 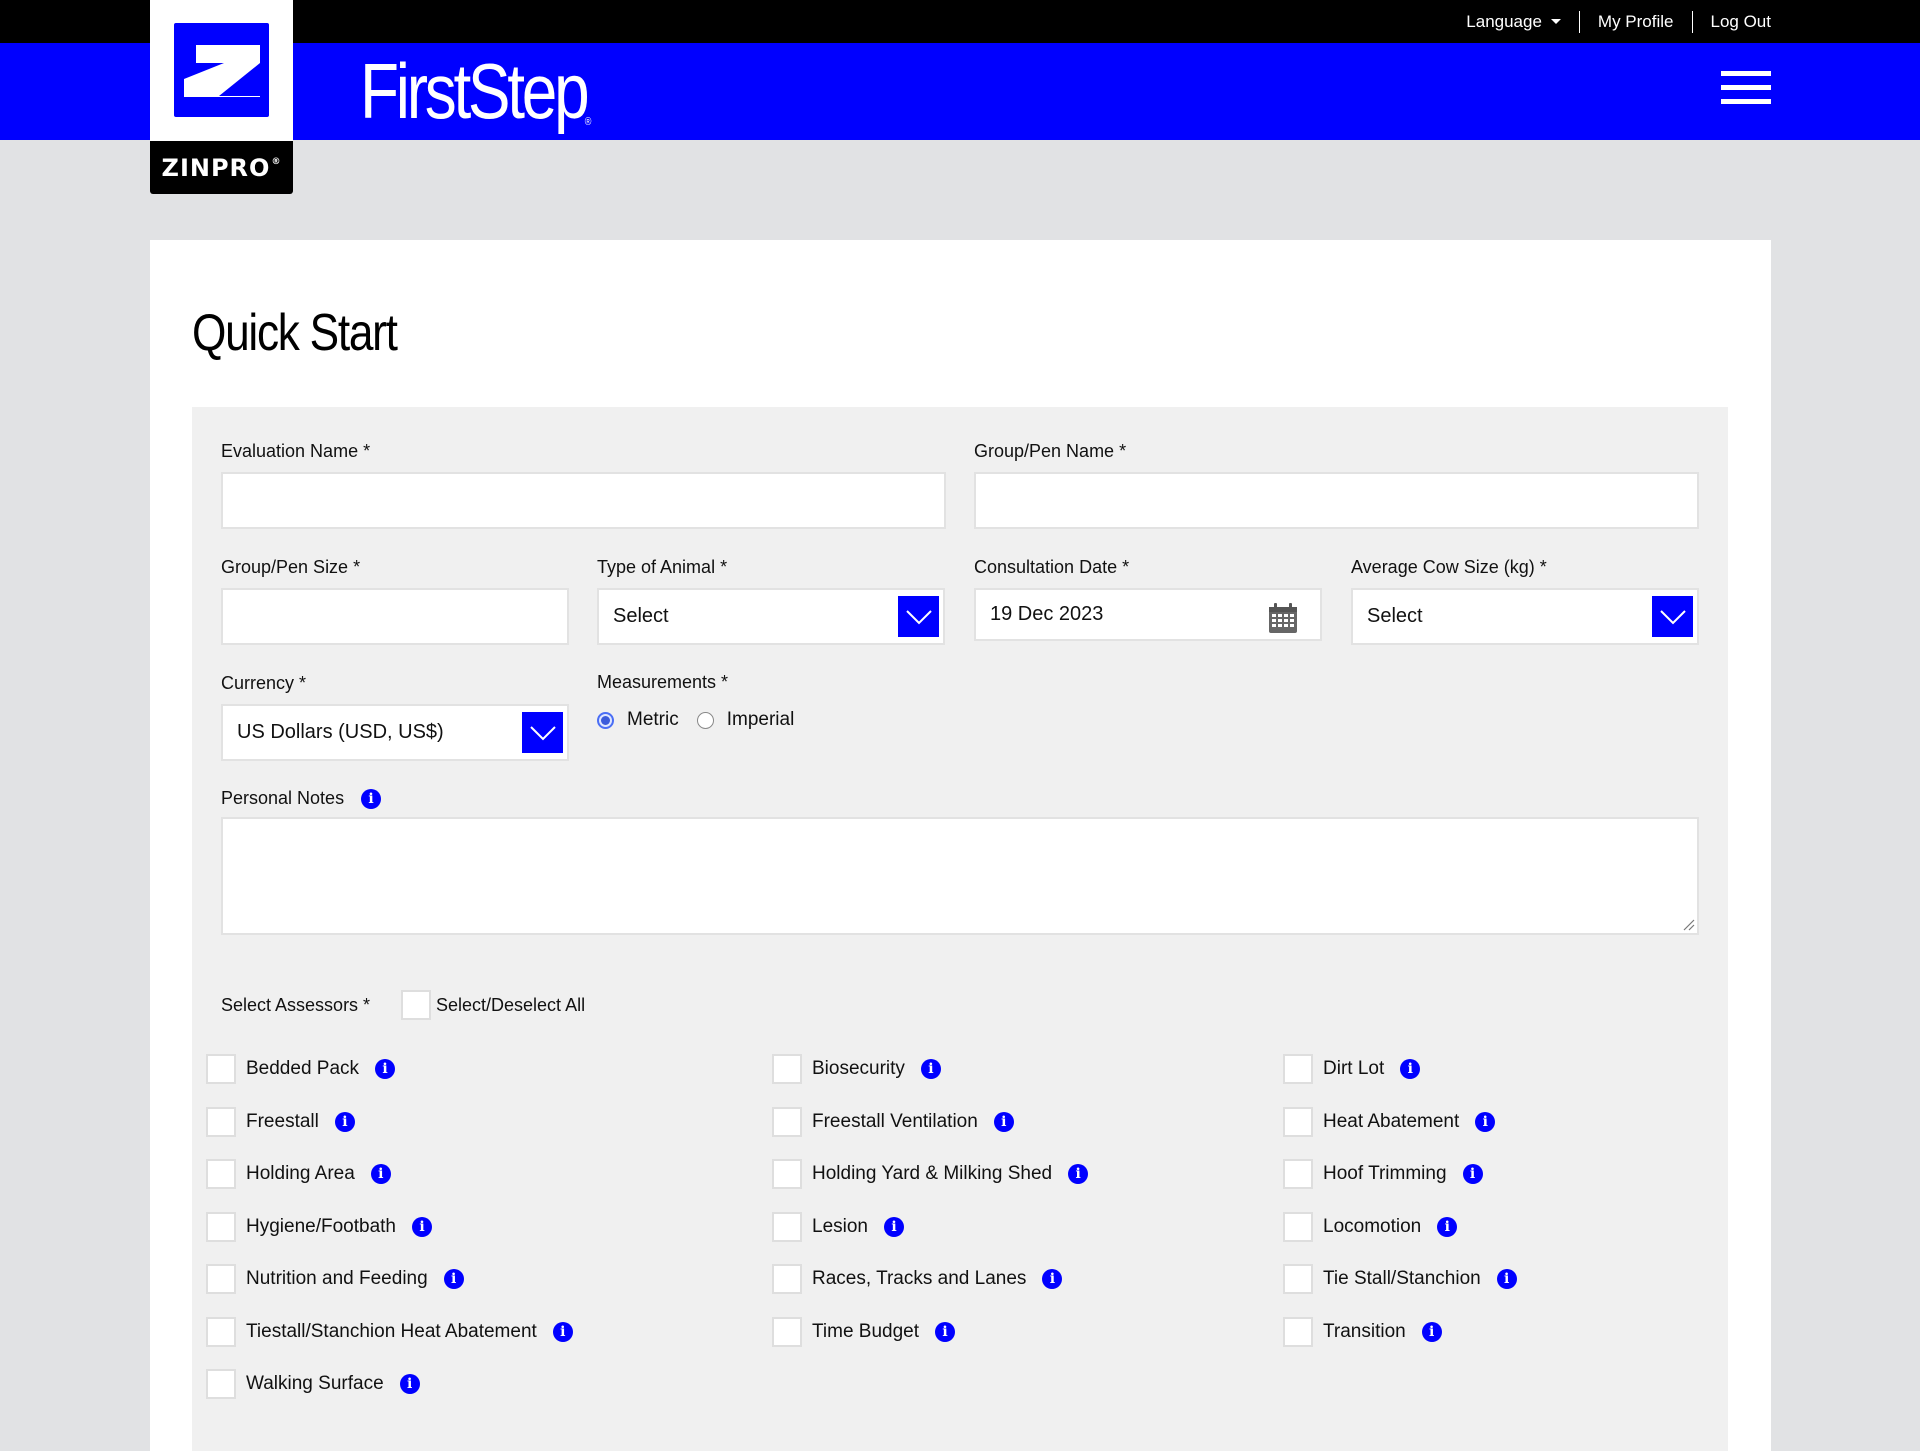 I want to click on assessor-label: Nutrition and Feeding, so click(x=337, y=1279).